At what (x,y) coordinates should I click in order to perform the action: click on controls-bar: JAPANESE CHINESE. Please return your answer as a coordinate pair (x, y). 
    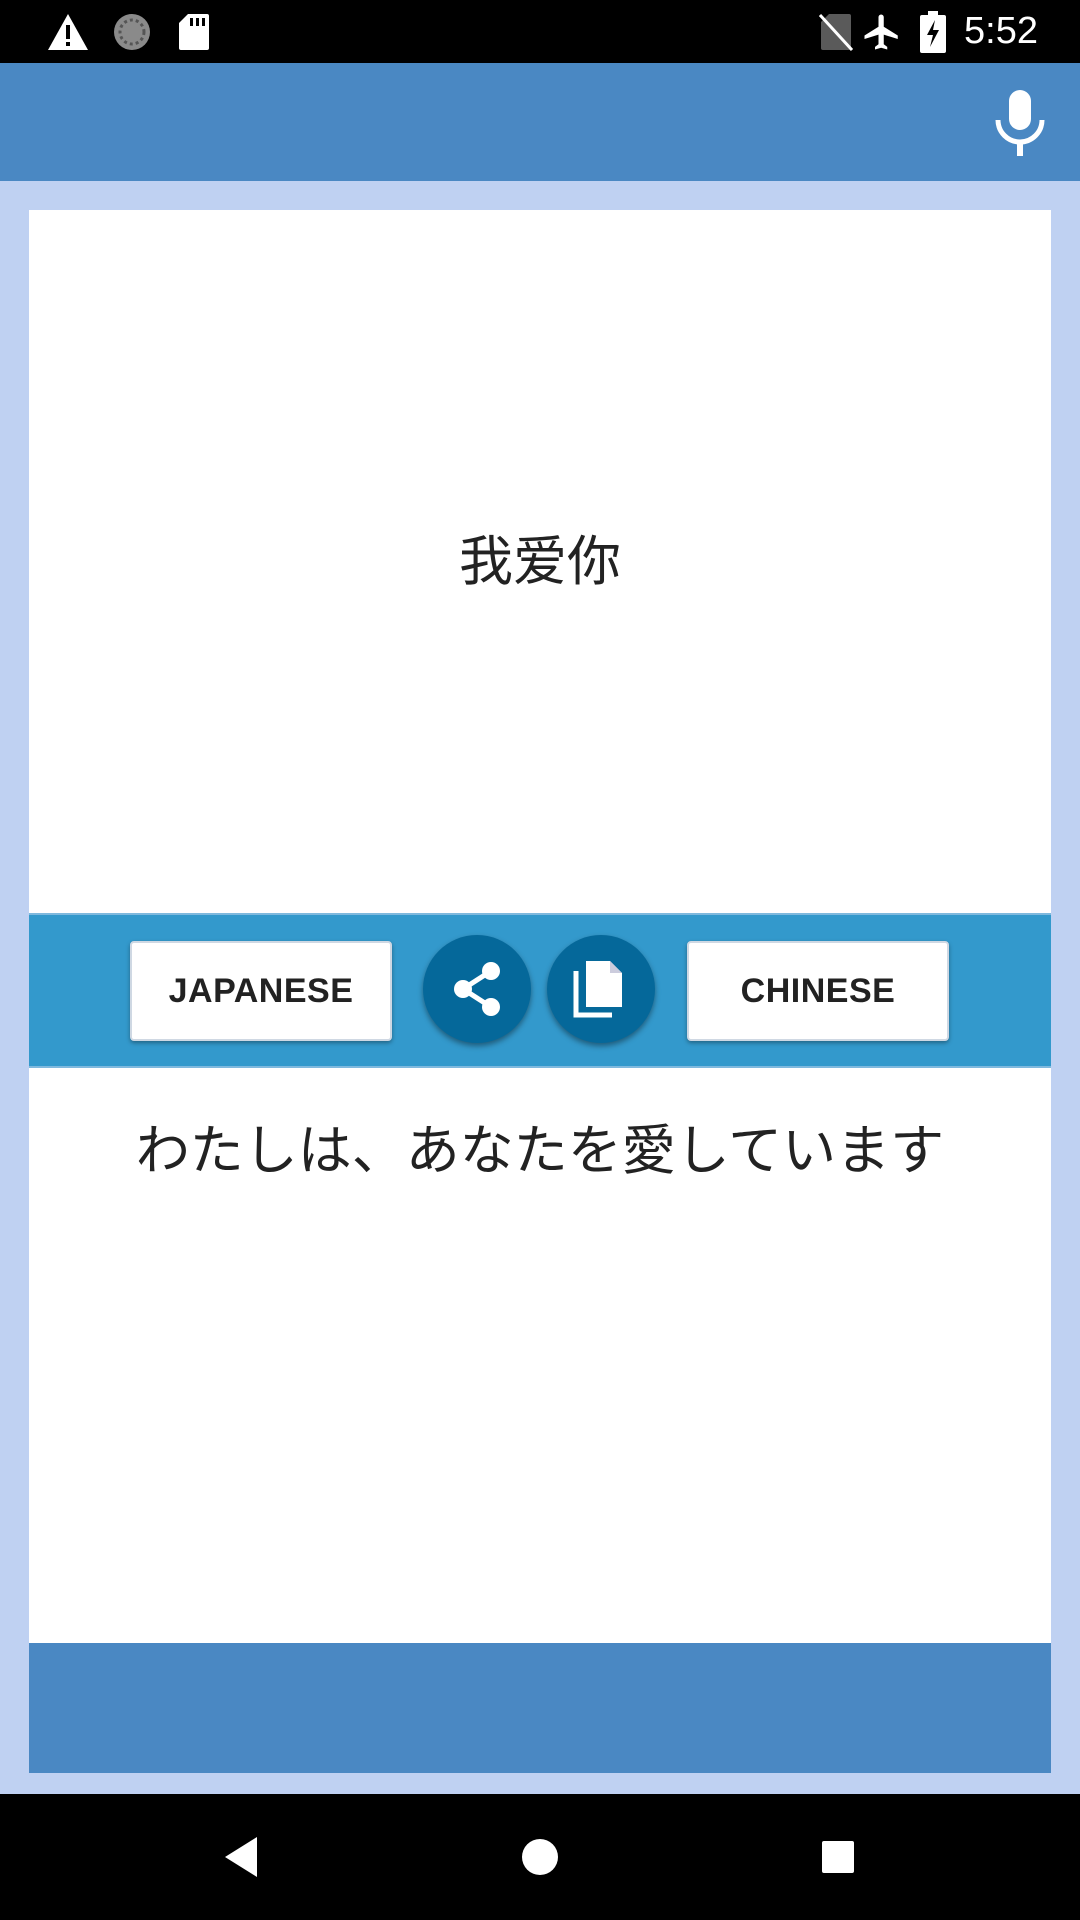
    Looking at the image, I should click on (540, 990).